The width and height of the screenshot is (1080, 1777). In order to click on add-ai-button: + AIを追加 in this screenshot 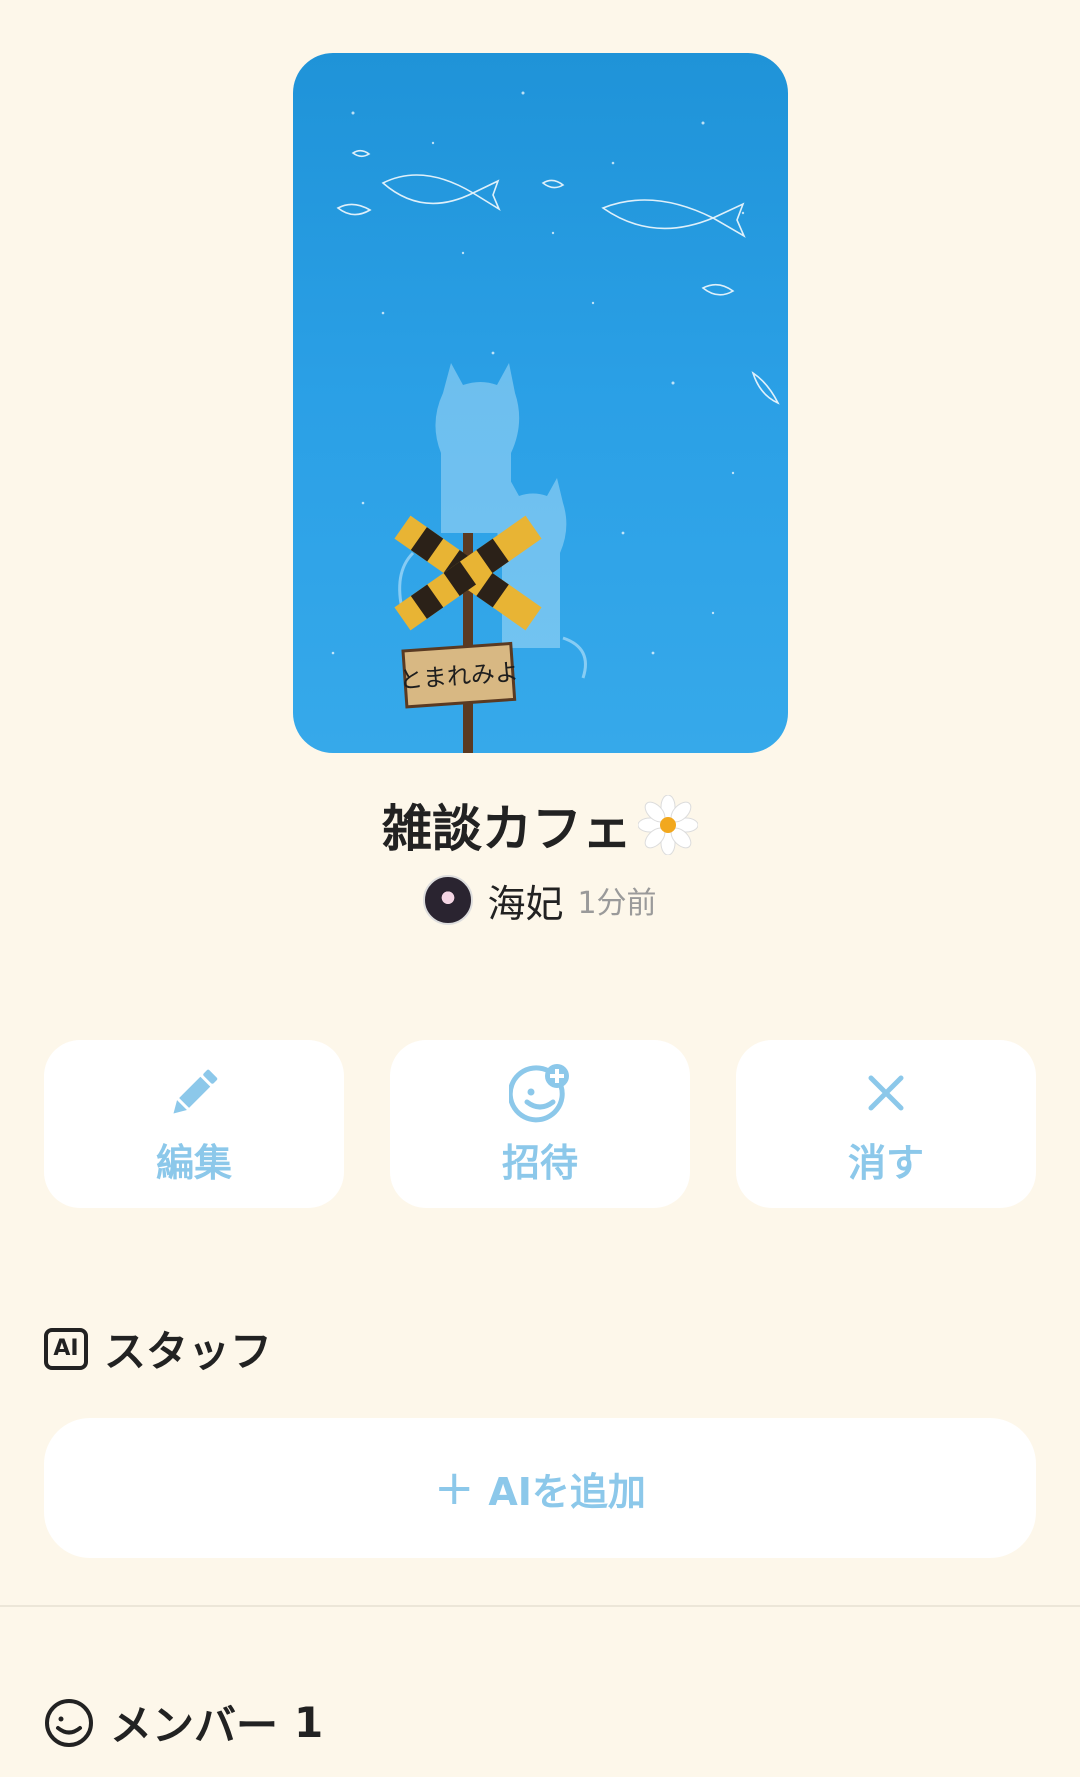, I will do `click(540, 1488)`.